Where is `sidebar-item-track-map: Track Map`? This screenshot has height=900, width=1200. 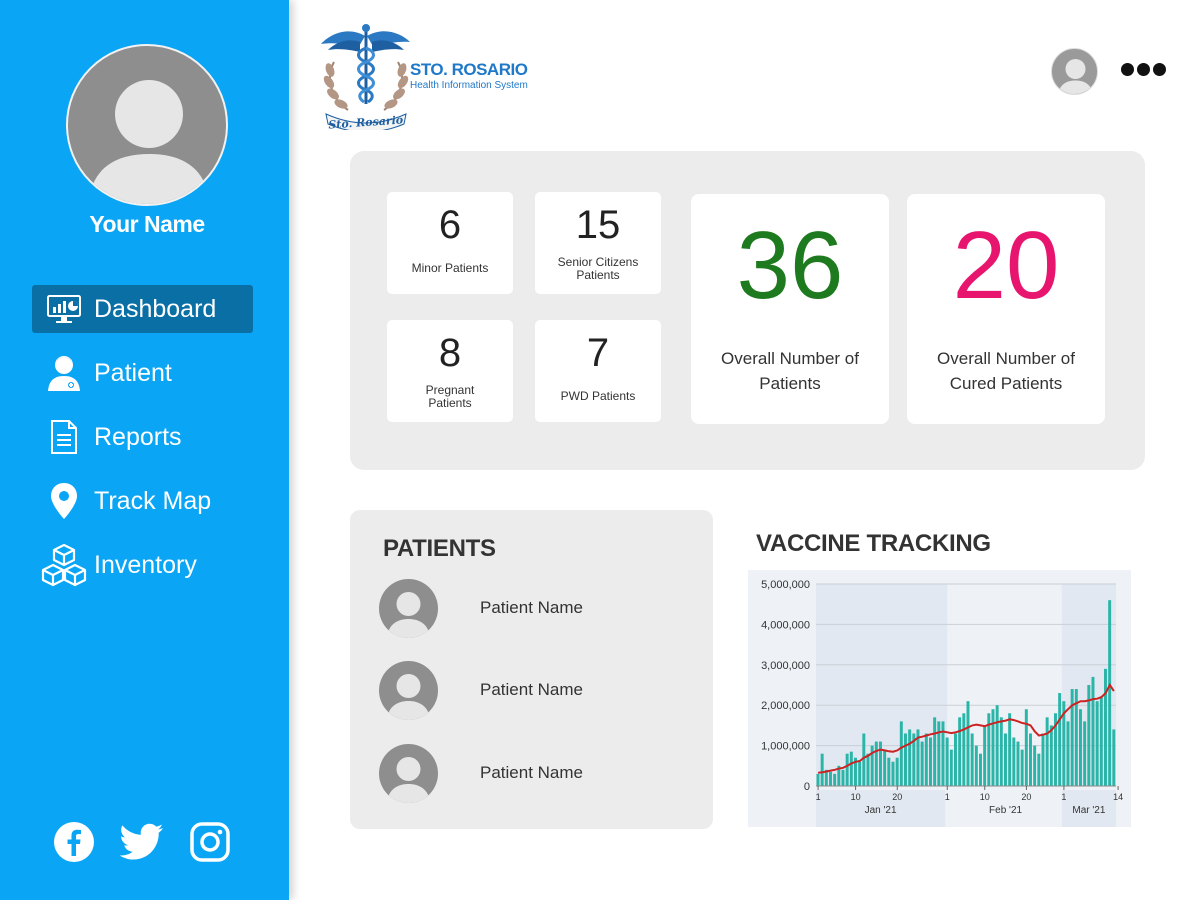
sidebar-item-track-map: Track Map is located at coordinates (142, 501).